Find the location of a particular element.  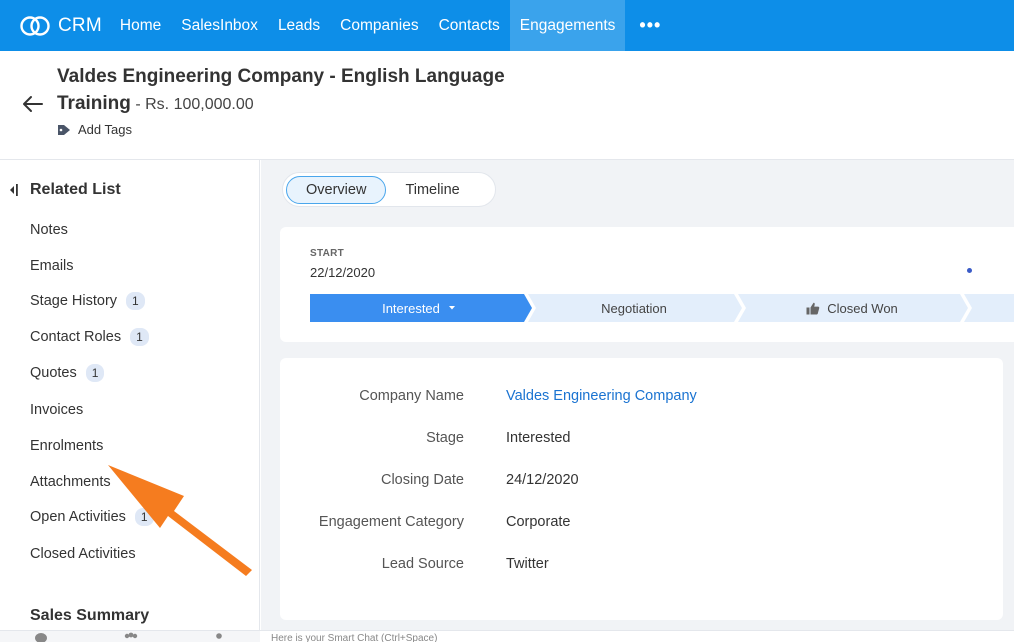

stage-label-text: Negotiation is located at coordinates (634, 308).